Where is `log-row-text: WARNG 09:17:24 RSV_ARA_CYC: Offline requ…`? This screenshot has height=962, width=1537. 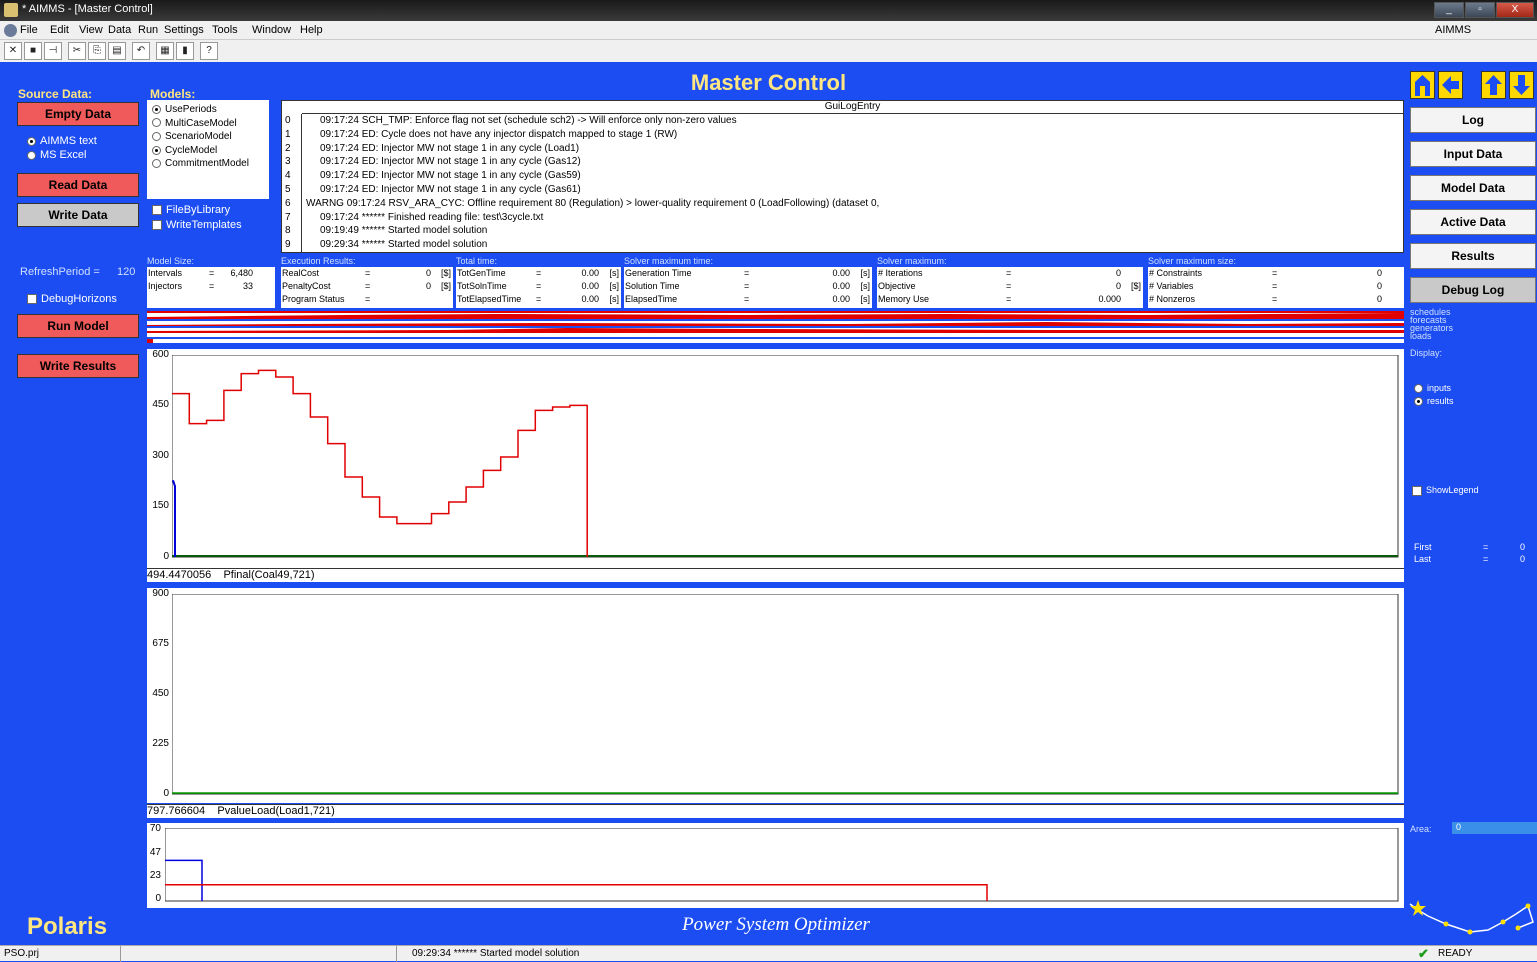
log-row-text: WARNG 09:17:24 RSV_ARA_CYC: Offline requ… is located at coordinates (593, 203).